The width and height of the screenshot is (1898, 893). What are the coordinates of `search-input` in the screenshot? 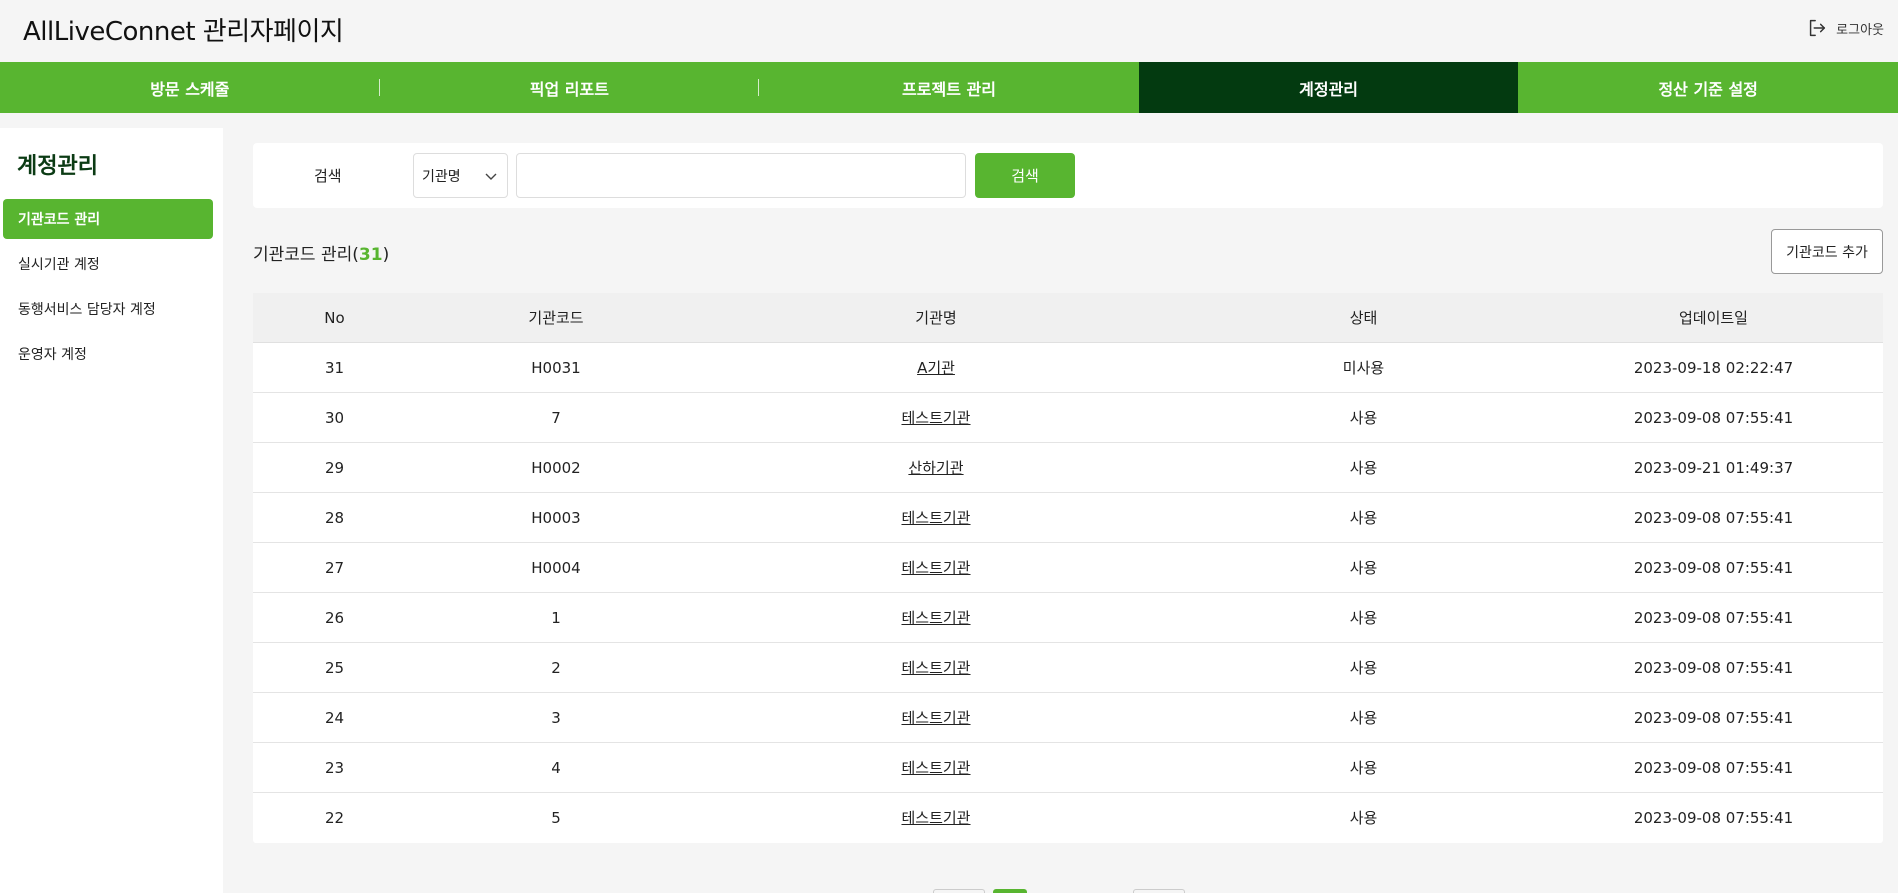 It's located at (741, 175).